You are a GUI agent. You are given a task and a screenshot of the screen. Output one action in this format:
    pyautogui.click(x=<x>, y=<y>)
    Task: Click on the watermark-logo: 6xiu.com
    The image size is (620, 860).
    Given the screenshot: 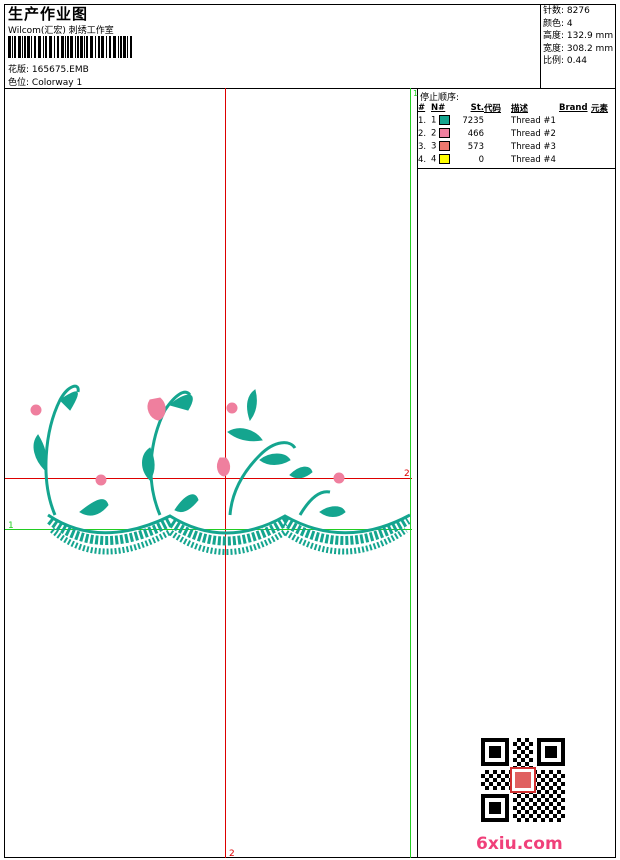 What is the action you would take?
    pyautogui.click(x=519, y=844)
    